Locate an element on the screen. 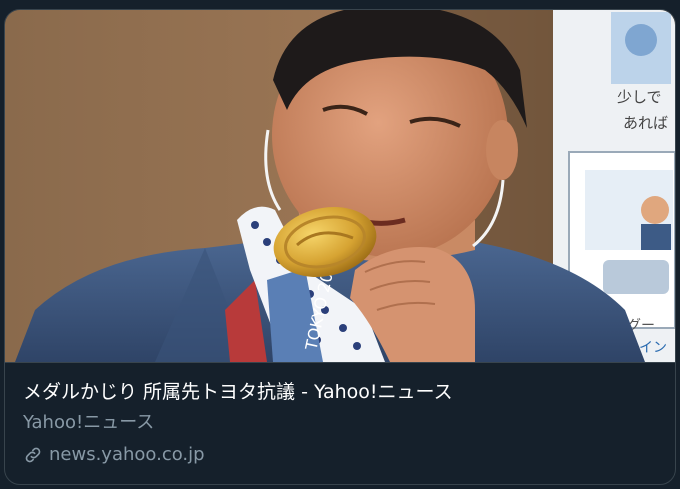 This screenshot has width=680, height=489. card-domain-row: news.yahoo.co.jp is located at coordinates (342, 455).